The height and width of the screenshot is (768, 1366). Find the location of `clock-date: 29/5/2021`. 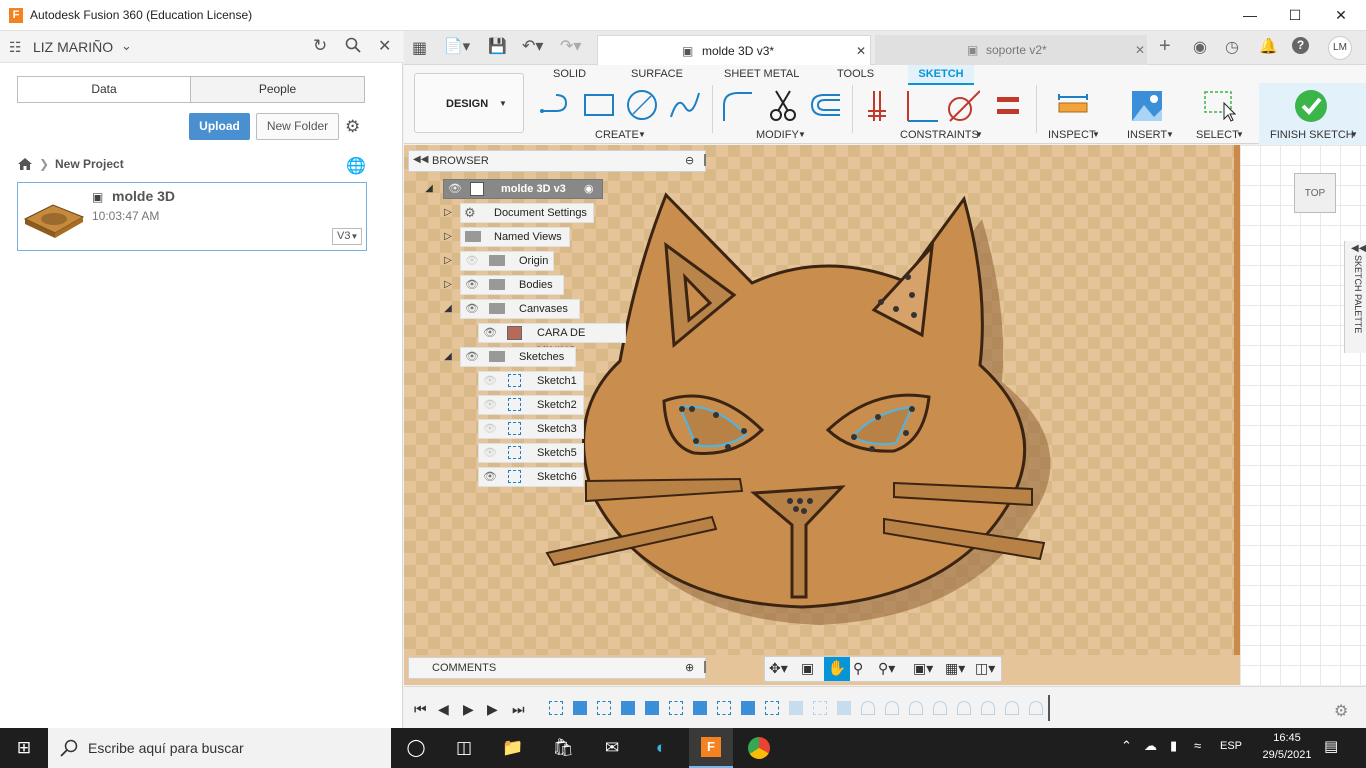

clock-date: 29/5/2021 is located at coordinates (1287, 755).